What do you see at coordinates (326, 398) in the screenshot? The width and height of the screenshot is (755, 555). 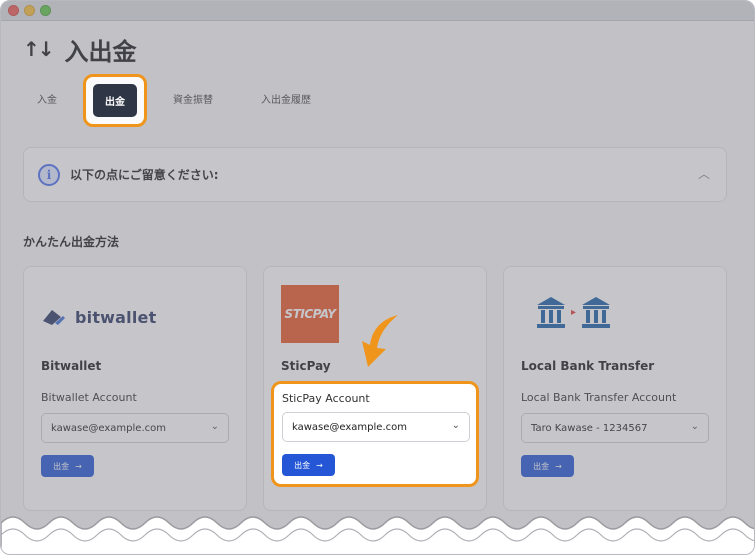 I see `account-label: SticPay Account` at bounding box center [326, 398].